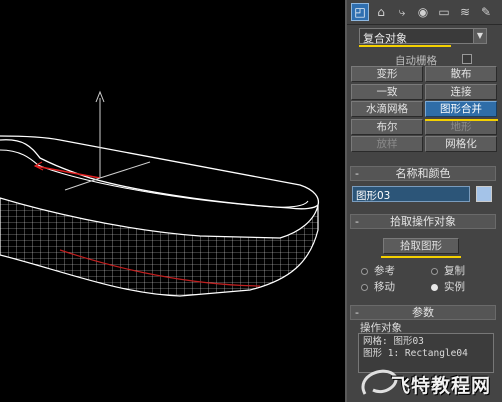  What do you see at coordinates (381, 12) in the screenshot?
I see `modify-icon: ⌂` at bounding box center [381, 12].